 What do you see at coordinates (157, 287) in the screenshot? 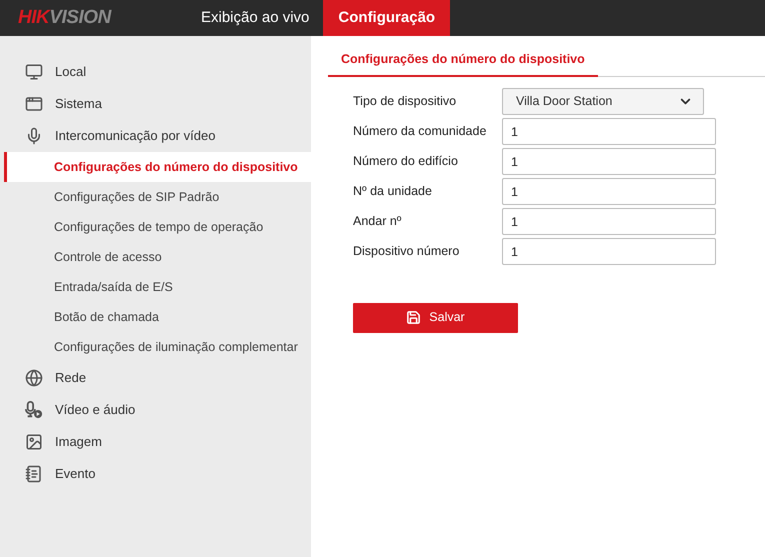
I see `sidebar-subitem: Entrada/saída de E/S` at bounding box center [157, 287].